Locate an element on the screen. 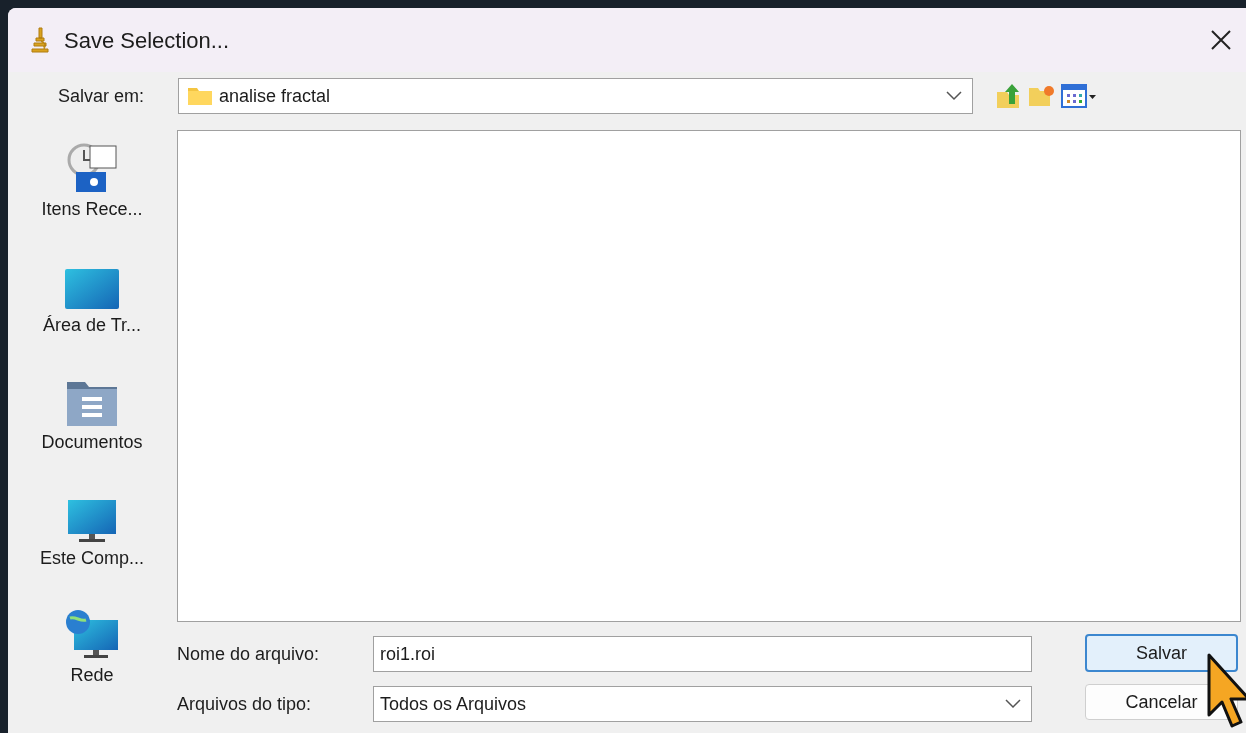 The width and height of the screenshot is (1246, 733). desktop-icon is located at coordinates (92, 289).